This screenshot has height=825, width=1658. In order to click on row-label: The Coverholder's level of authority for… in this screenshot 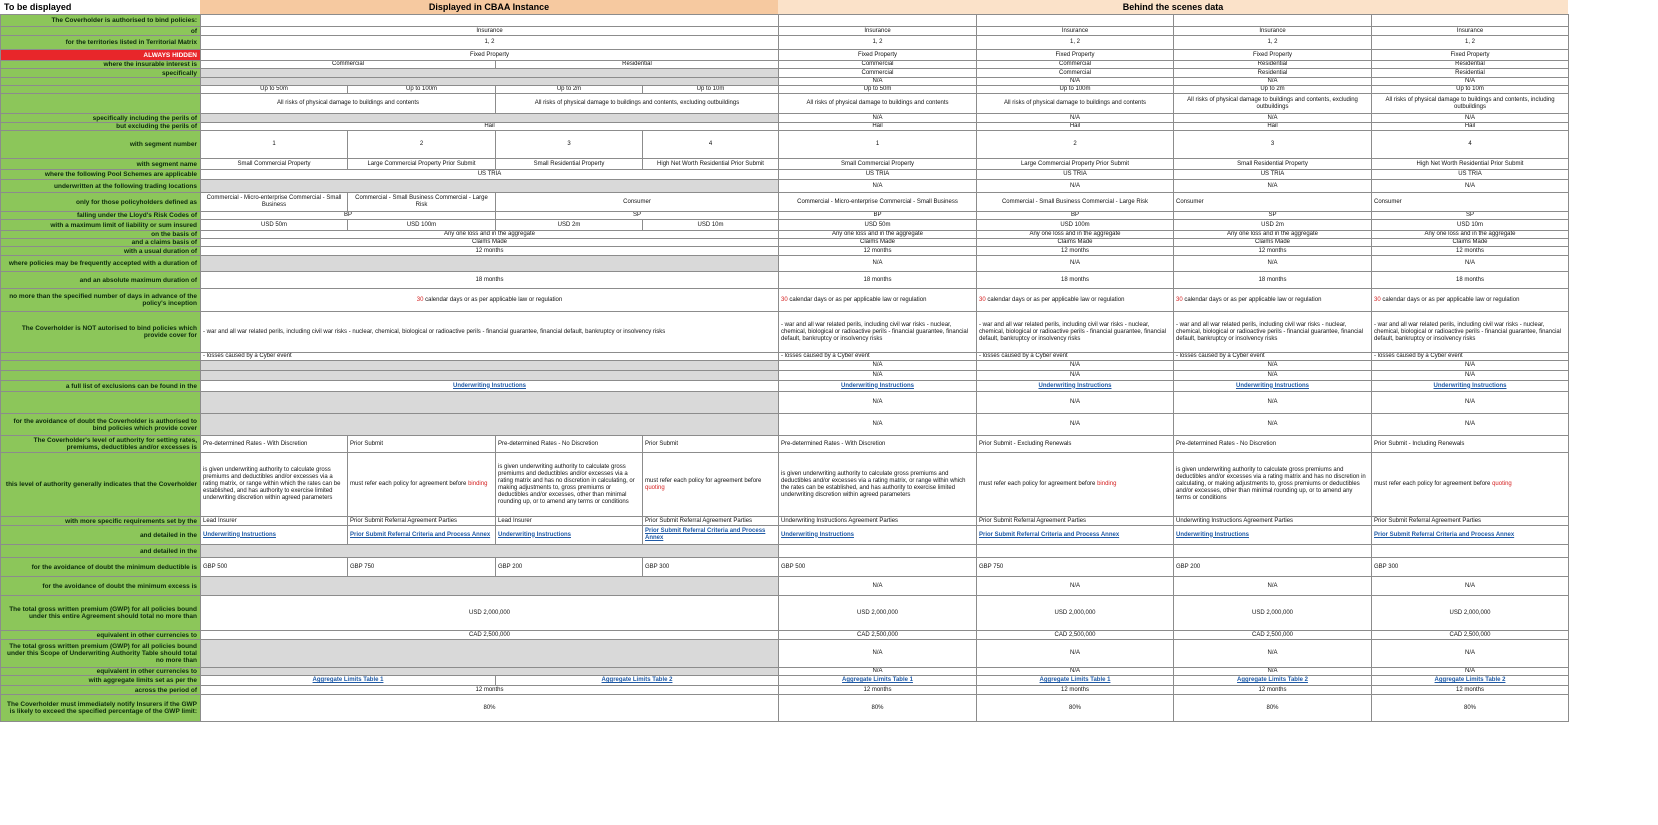, I will do `click(100, 444)`.